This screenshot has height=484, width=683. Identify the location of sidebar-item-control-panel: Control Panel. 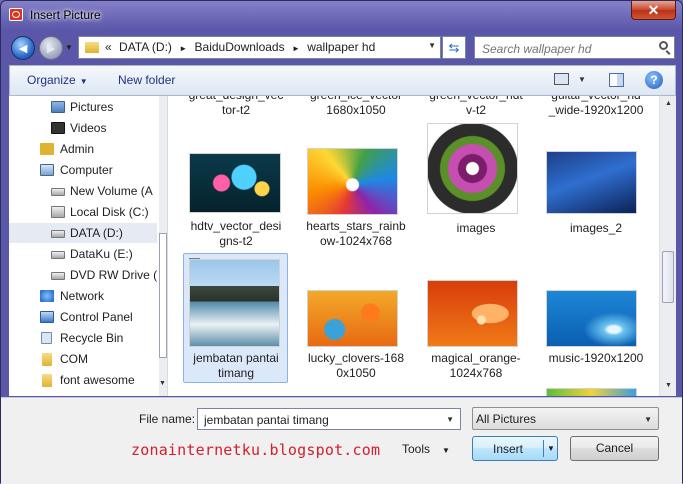
(83, 317).